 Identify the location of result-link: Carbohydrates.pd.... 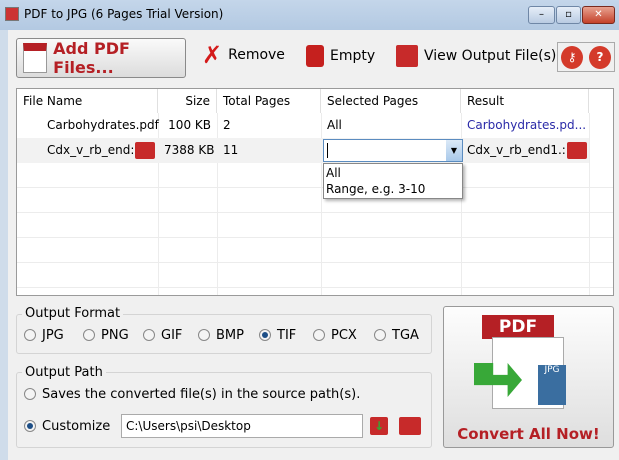
(525, 125).